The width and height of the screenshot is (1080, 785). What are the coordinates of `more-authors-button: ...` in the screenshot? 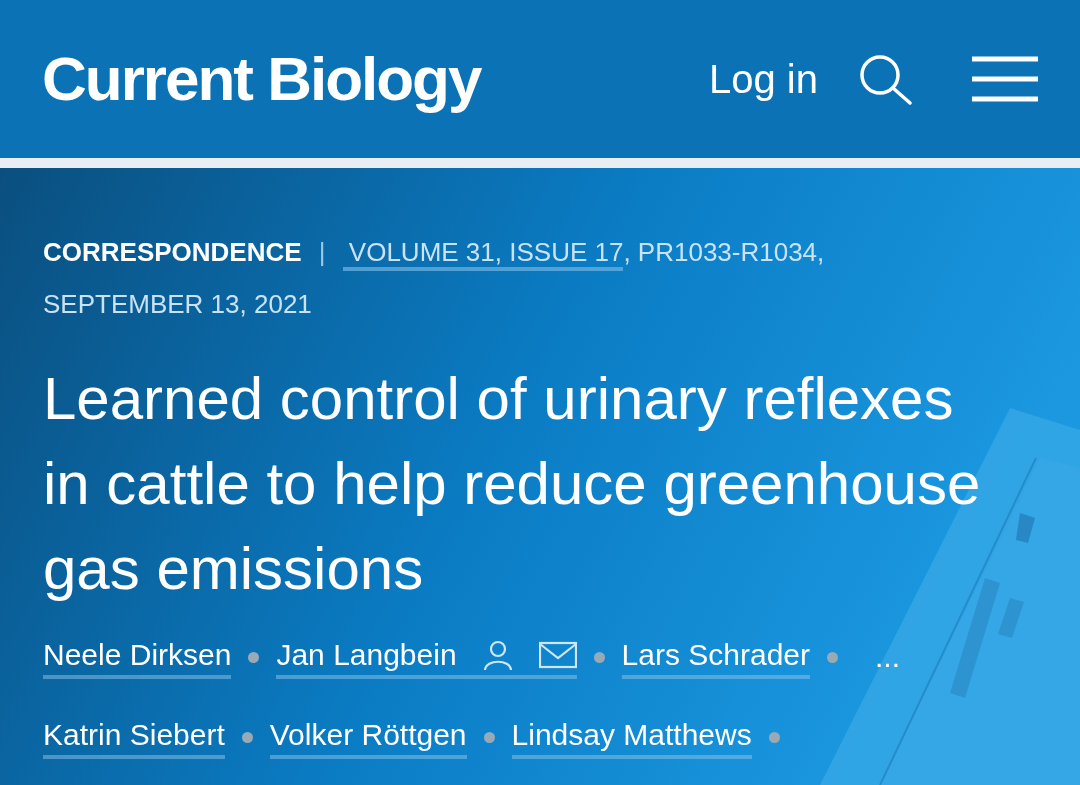 It's located at (888, 657).